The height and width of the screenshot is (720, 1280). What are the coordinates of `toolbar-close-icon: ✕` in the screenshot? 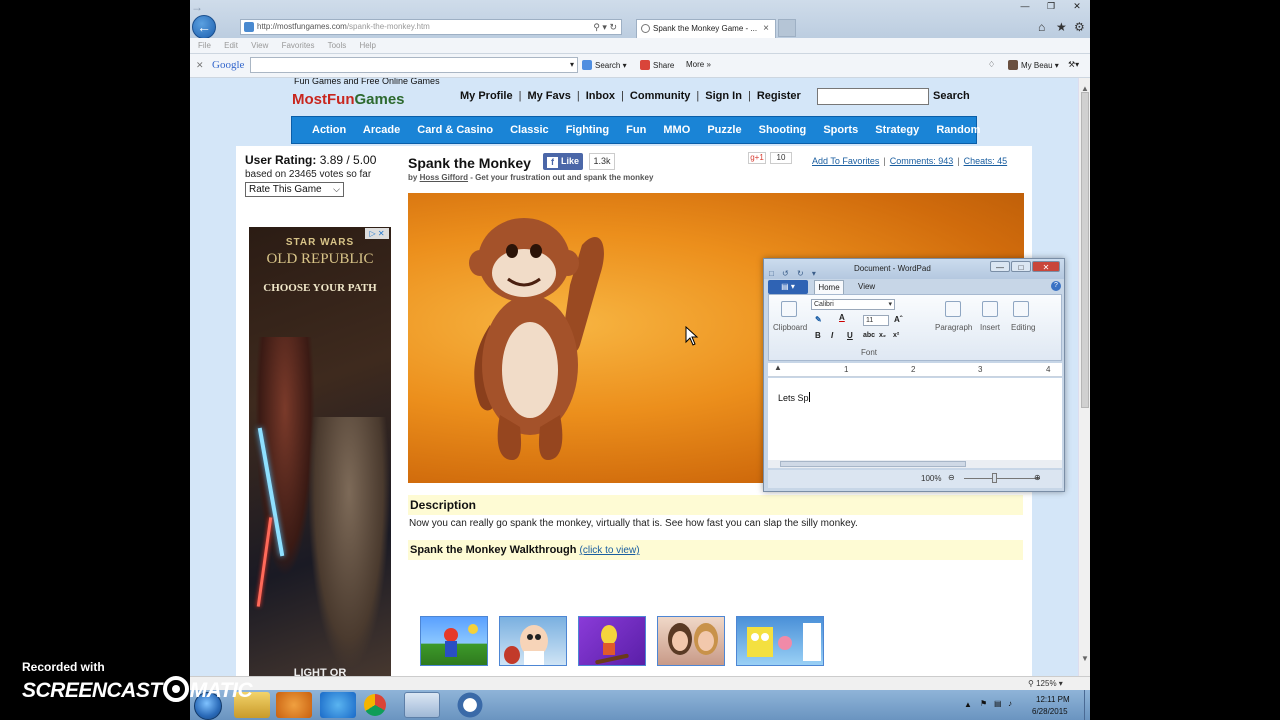 It's located at (200, 65).